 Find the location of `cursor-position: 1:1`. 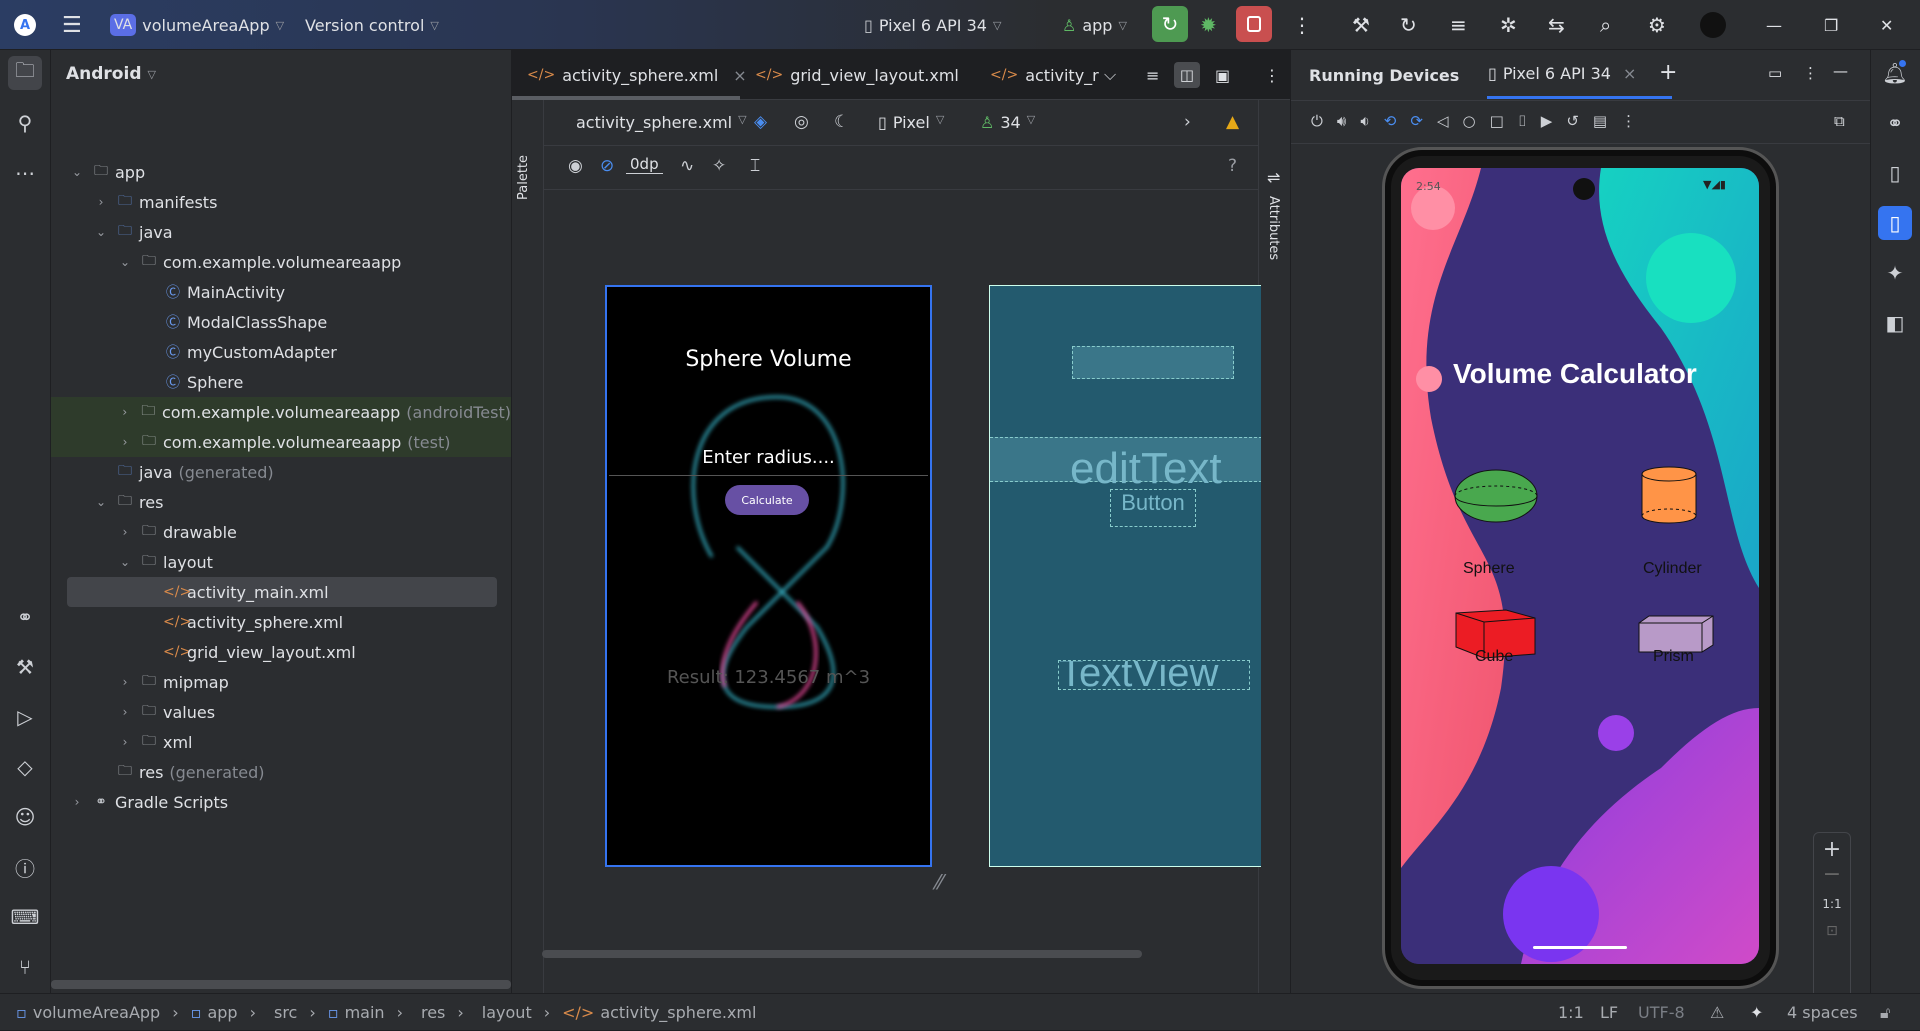

cursor-position: 1:1 is located at coordinates (1571, 1012).